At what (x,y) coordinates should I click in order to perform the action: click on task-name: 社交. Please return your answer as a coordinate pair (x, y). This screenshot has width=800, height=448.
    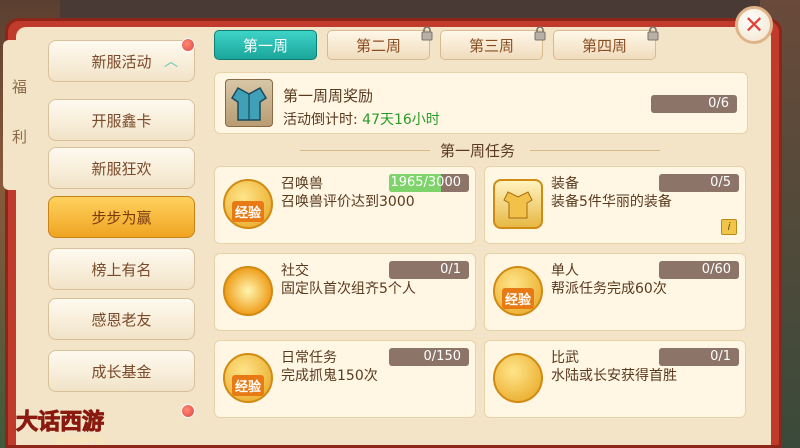
    Looking at the image, I should click on (295, 271).